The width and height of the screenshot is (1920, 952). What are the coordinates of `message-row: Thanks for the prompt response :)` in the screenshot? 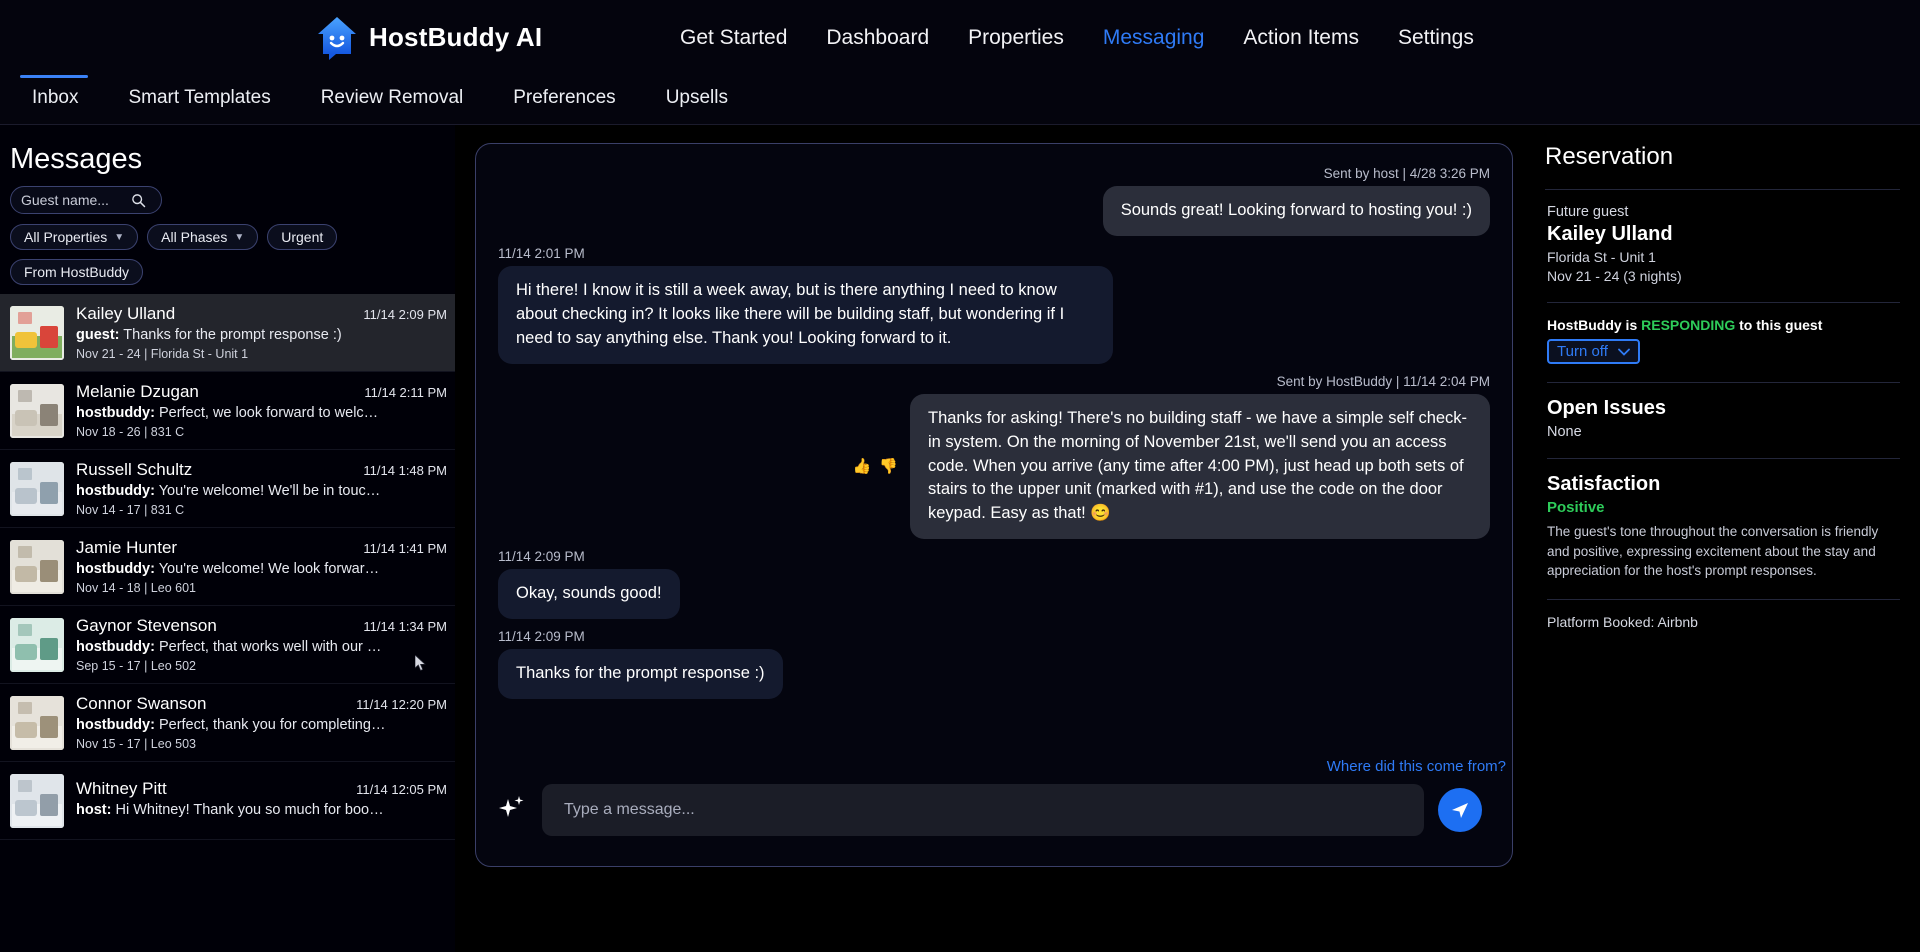 It's located at (994, 674).